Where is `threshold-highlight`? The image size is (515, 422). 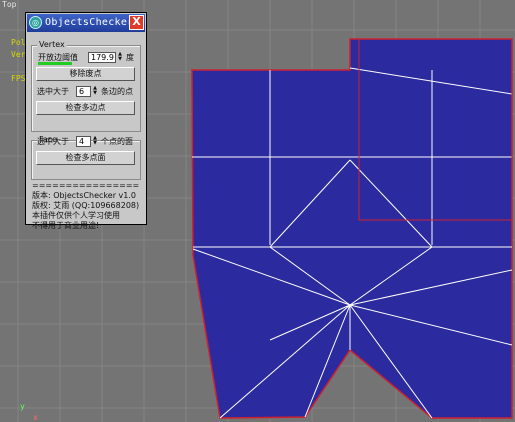
threshold-highlight is located at coordinates (55, 63).